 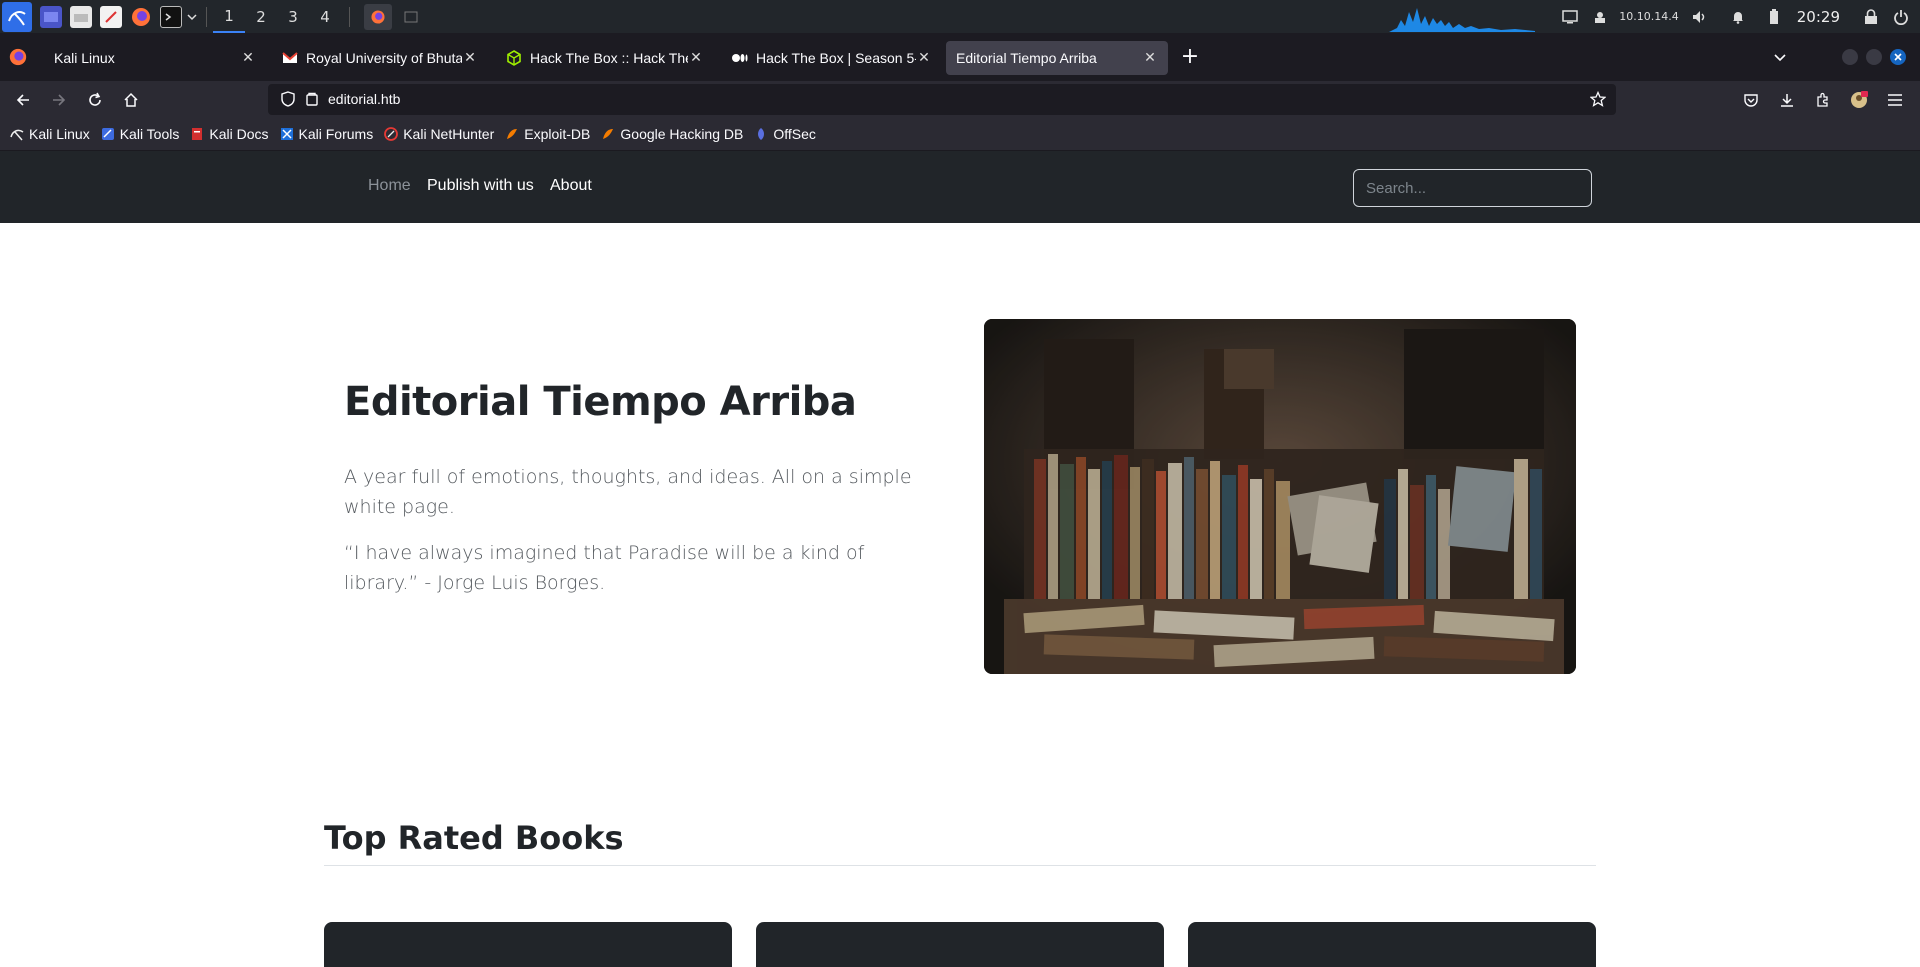 I want to click on bookmark-label: Kali Forums, so click(x=336, y=134).